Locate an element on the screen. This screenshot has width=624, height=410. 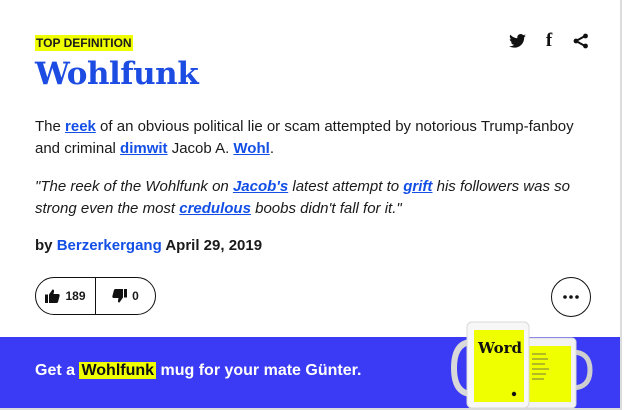
thumbs-down-icon is located at coordinates (120, 296).